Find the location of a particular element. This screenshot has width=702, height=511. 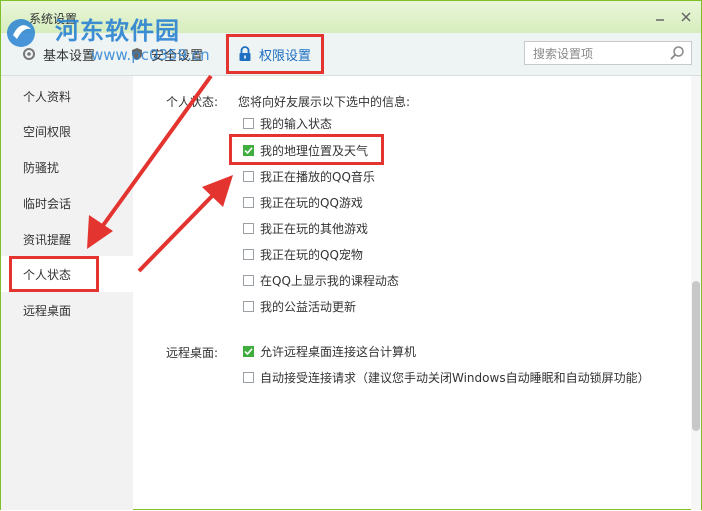

personal-status-label: 个人状态: is located at coordinates (192, 102).